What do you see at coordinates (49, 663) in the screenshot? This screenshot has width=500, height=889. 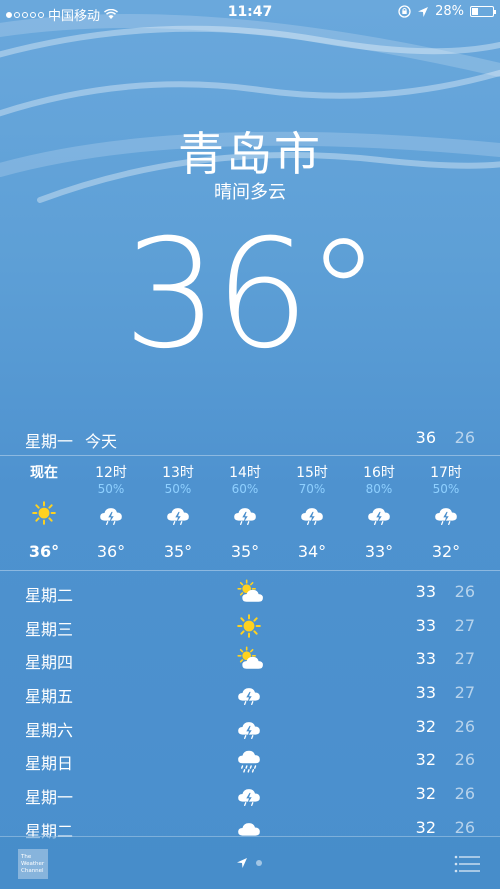 I see `day-name: 星期四` at bounding box center [49, 663].